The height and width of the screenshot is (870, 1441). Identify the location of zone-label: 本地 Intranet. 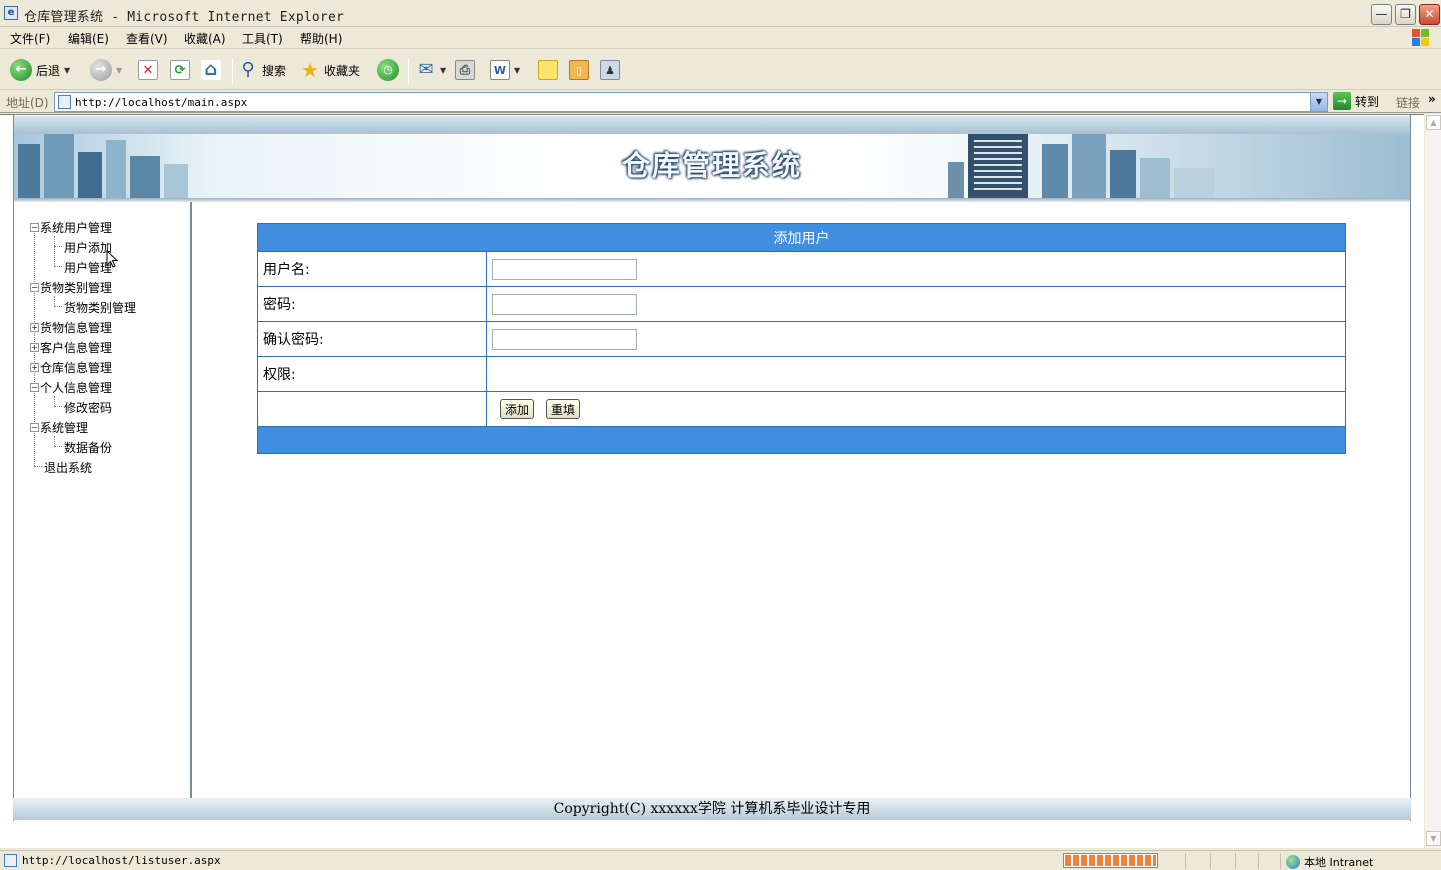
(1339, 862).